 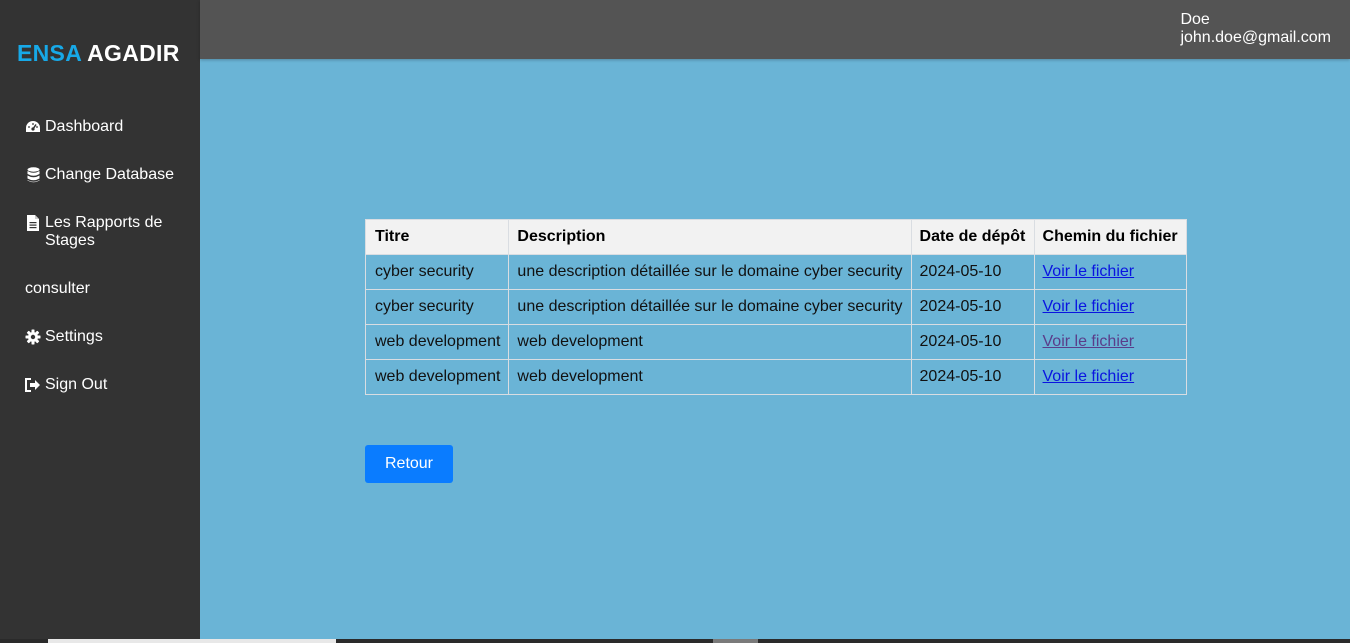 I want to click on sidebar-item-sign-out: Sign Out, so click(x=100, y=385).